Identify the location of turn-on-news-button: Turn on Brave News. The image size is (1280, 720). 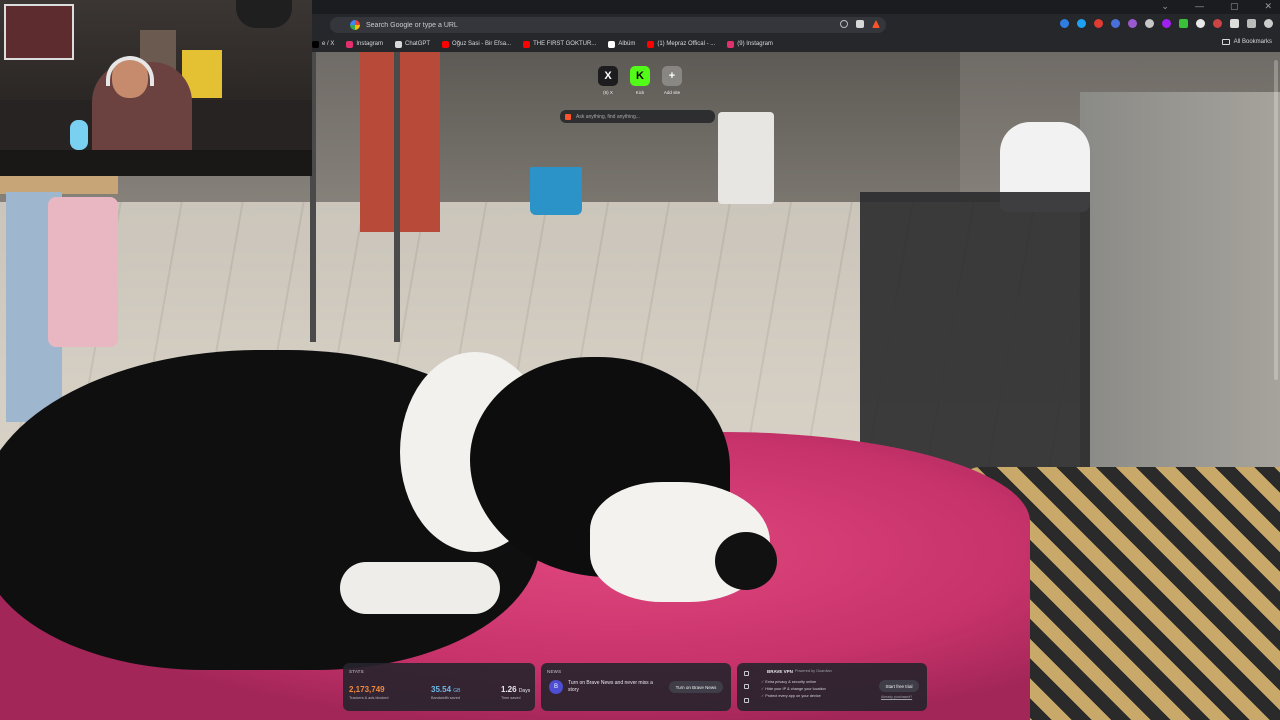
(696, 687).